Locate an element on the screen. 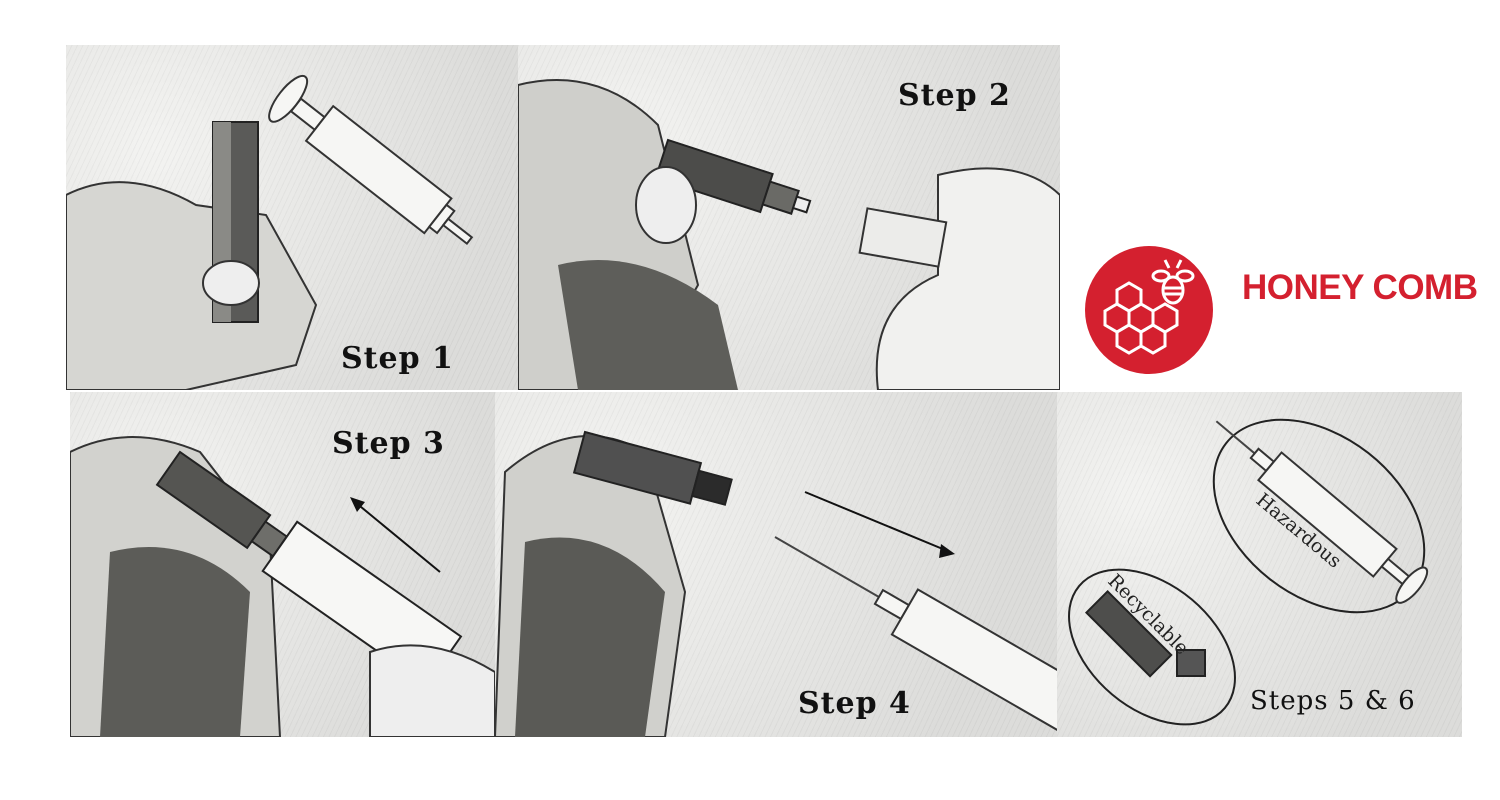  step-2-label: Step 2 is located at coordinates (954, 95).